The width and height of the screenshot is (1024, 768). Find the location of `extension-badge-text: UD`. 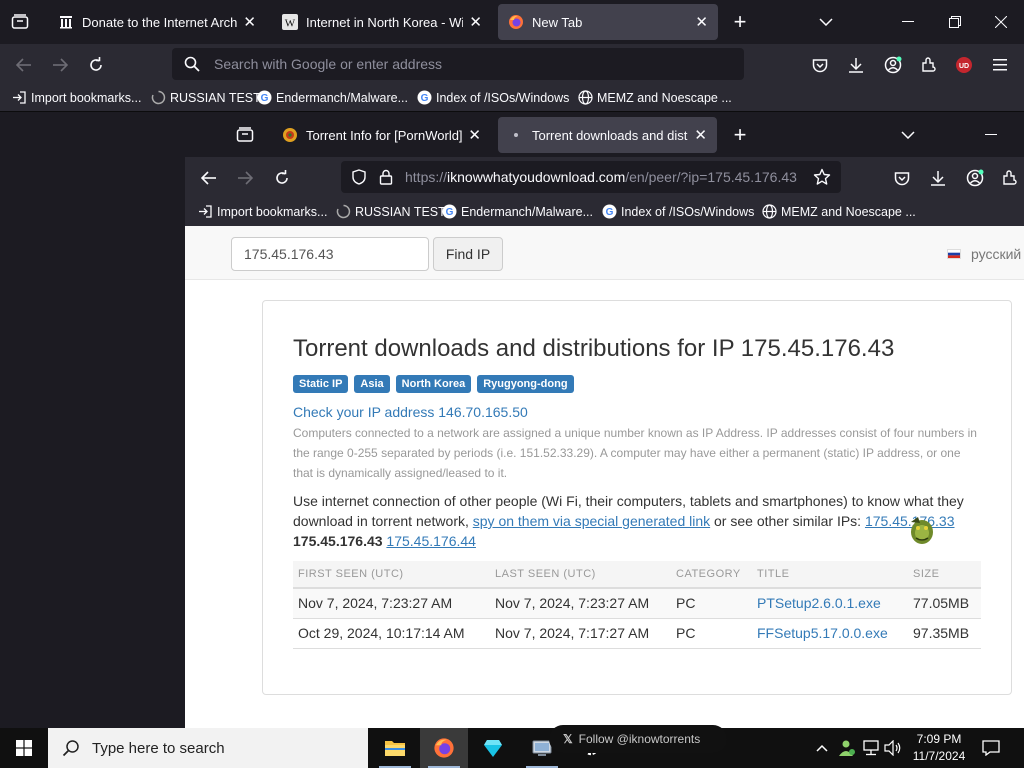

extension-badge-text: UD is located at coordinates (964, 66).